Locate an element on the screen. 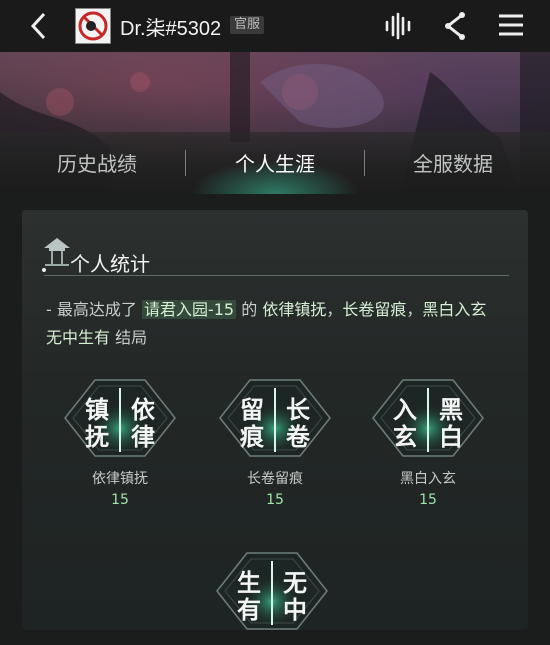 The image size is (550, 645). ending-badge: 镇依抚律依律镇抚 15 is located at coordinates (120, 438).